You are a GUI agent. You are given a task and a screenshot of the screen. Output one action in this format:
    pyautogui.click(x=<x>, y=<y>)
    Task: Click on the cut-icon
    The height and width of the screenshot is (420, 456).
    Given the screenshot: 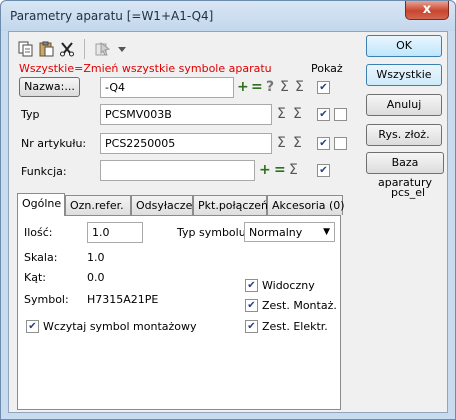 What is the action you would take?
    pyautogui.click(x=67, y=49)
    